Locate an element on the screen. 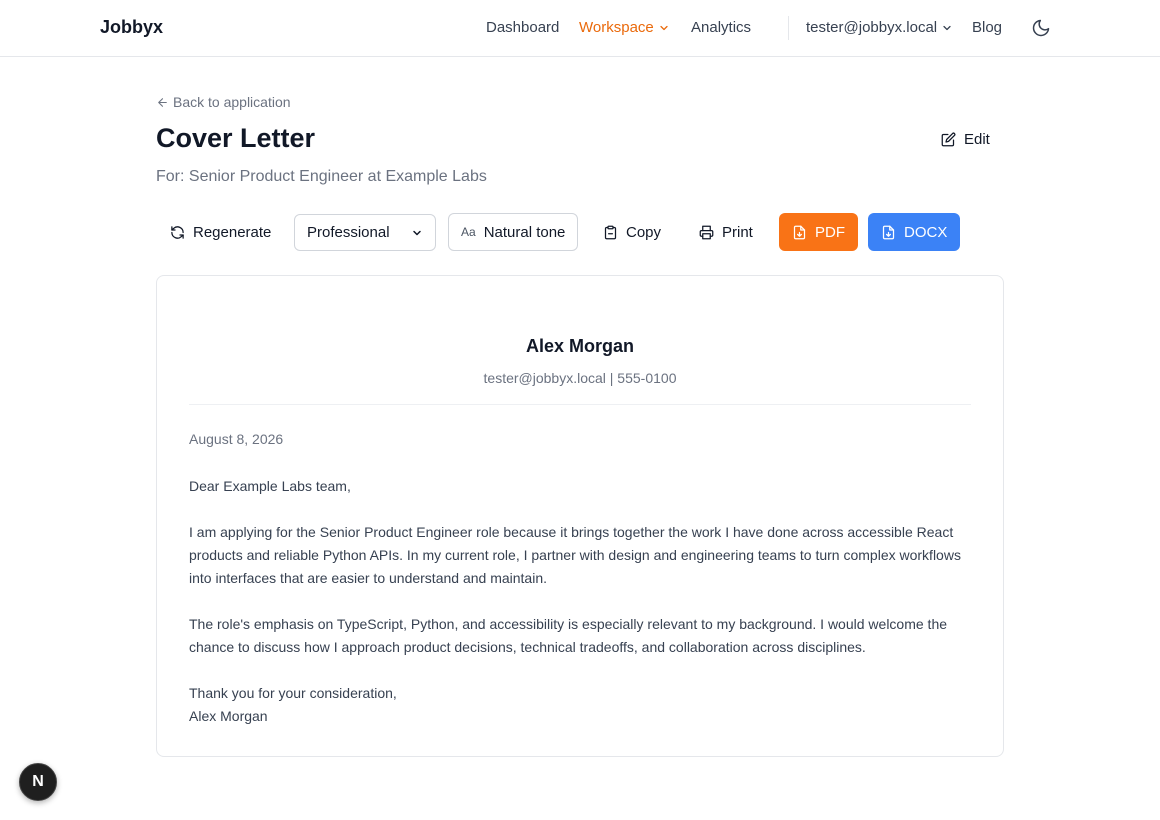  nav-blog-label: Blog is located at coordinates (987, 27).